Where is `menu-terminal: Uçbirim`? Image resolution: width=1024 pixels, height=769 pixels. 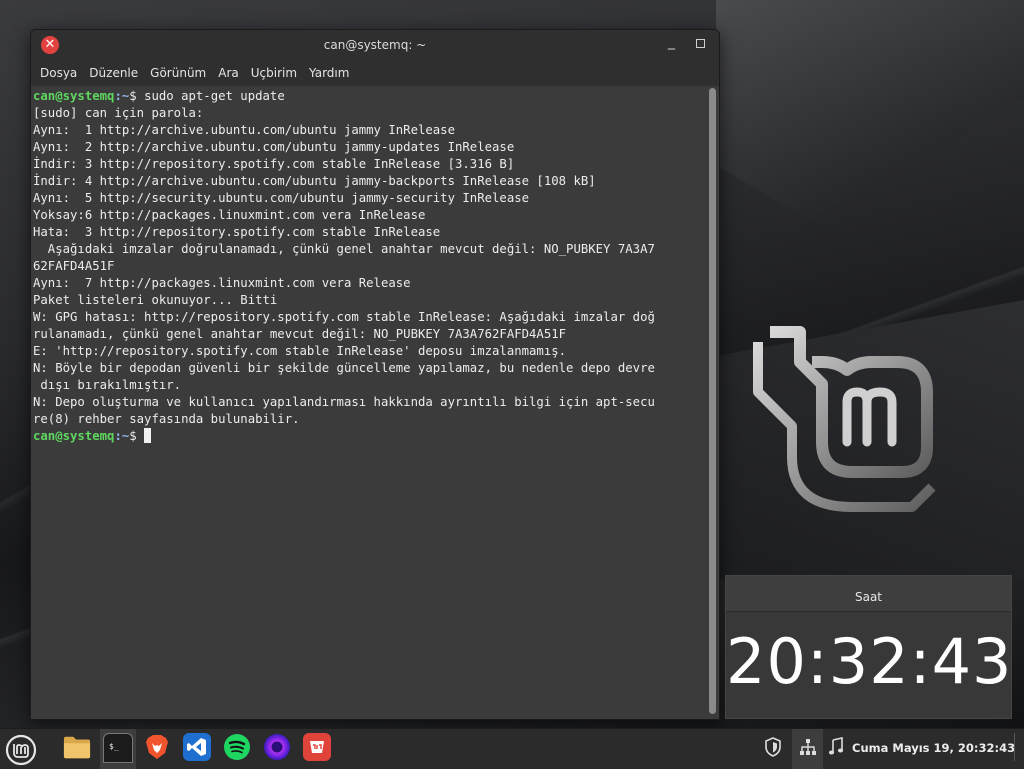 menu-terminal: Uçbirim is located at coordinates (274, 73).